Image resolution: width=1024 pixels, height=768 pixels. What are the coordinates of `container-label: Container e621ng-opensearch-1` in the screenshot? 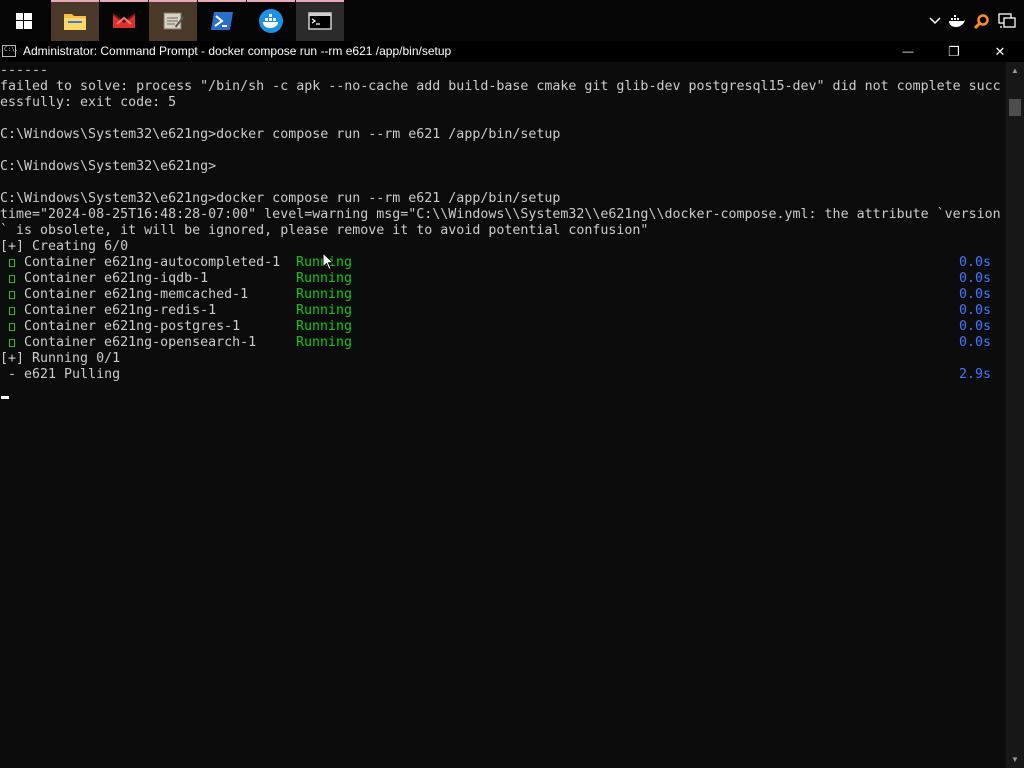 It's located at (136, 342).